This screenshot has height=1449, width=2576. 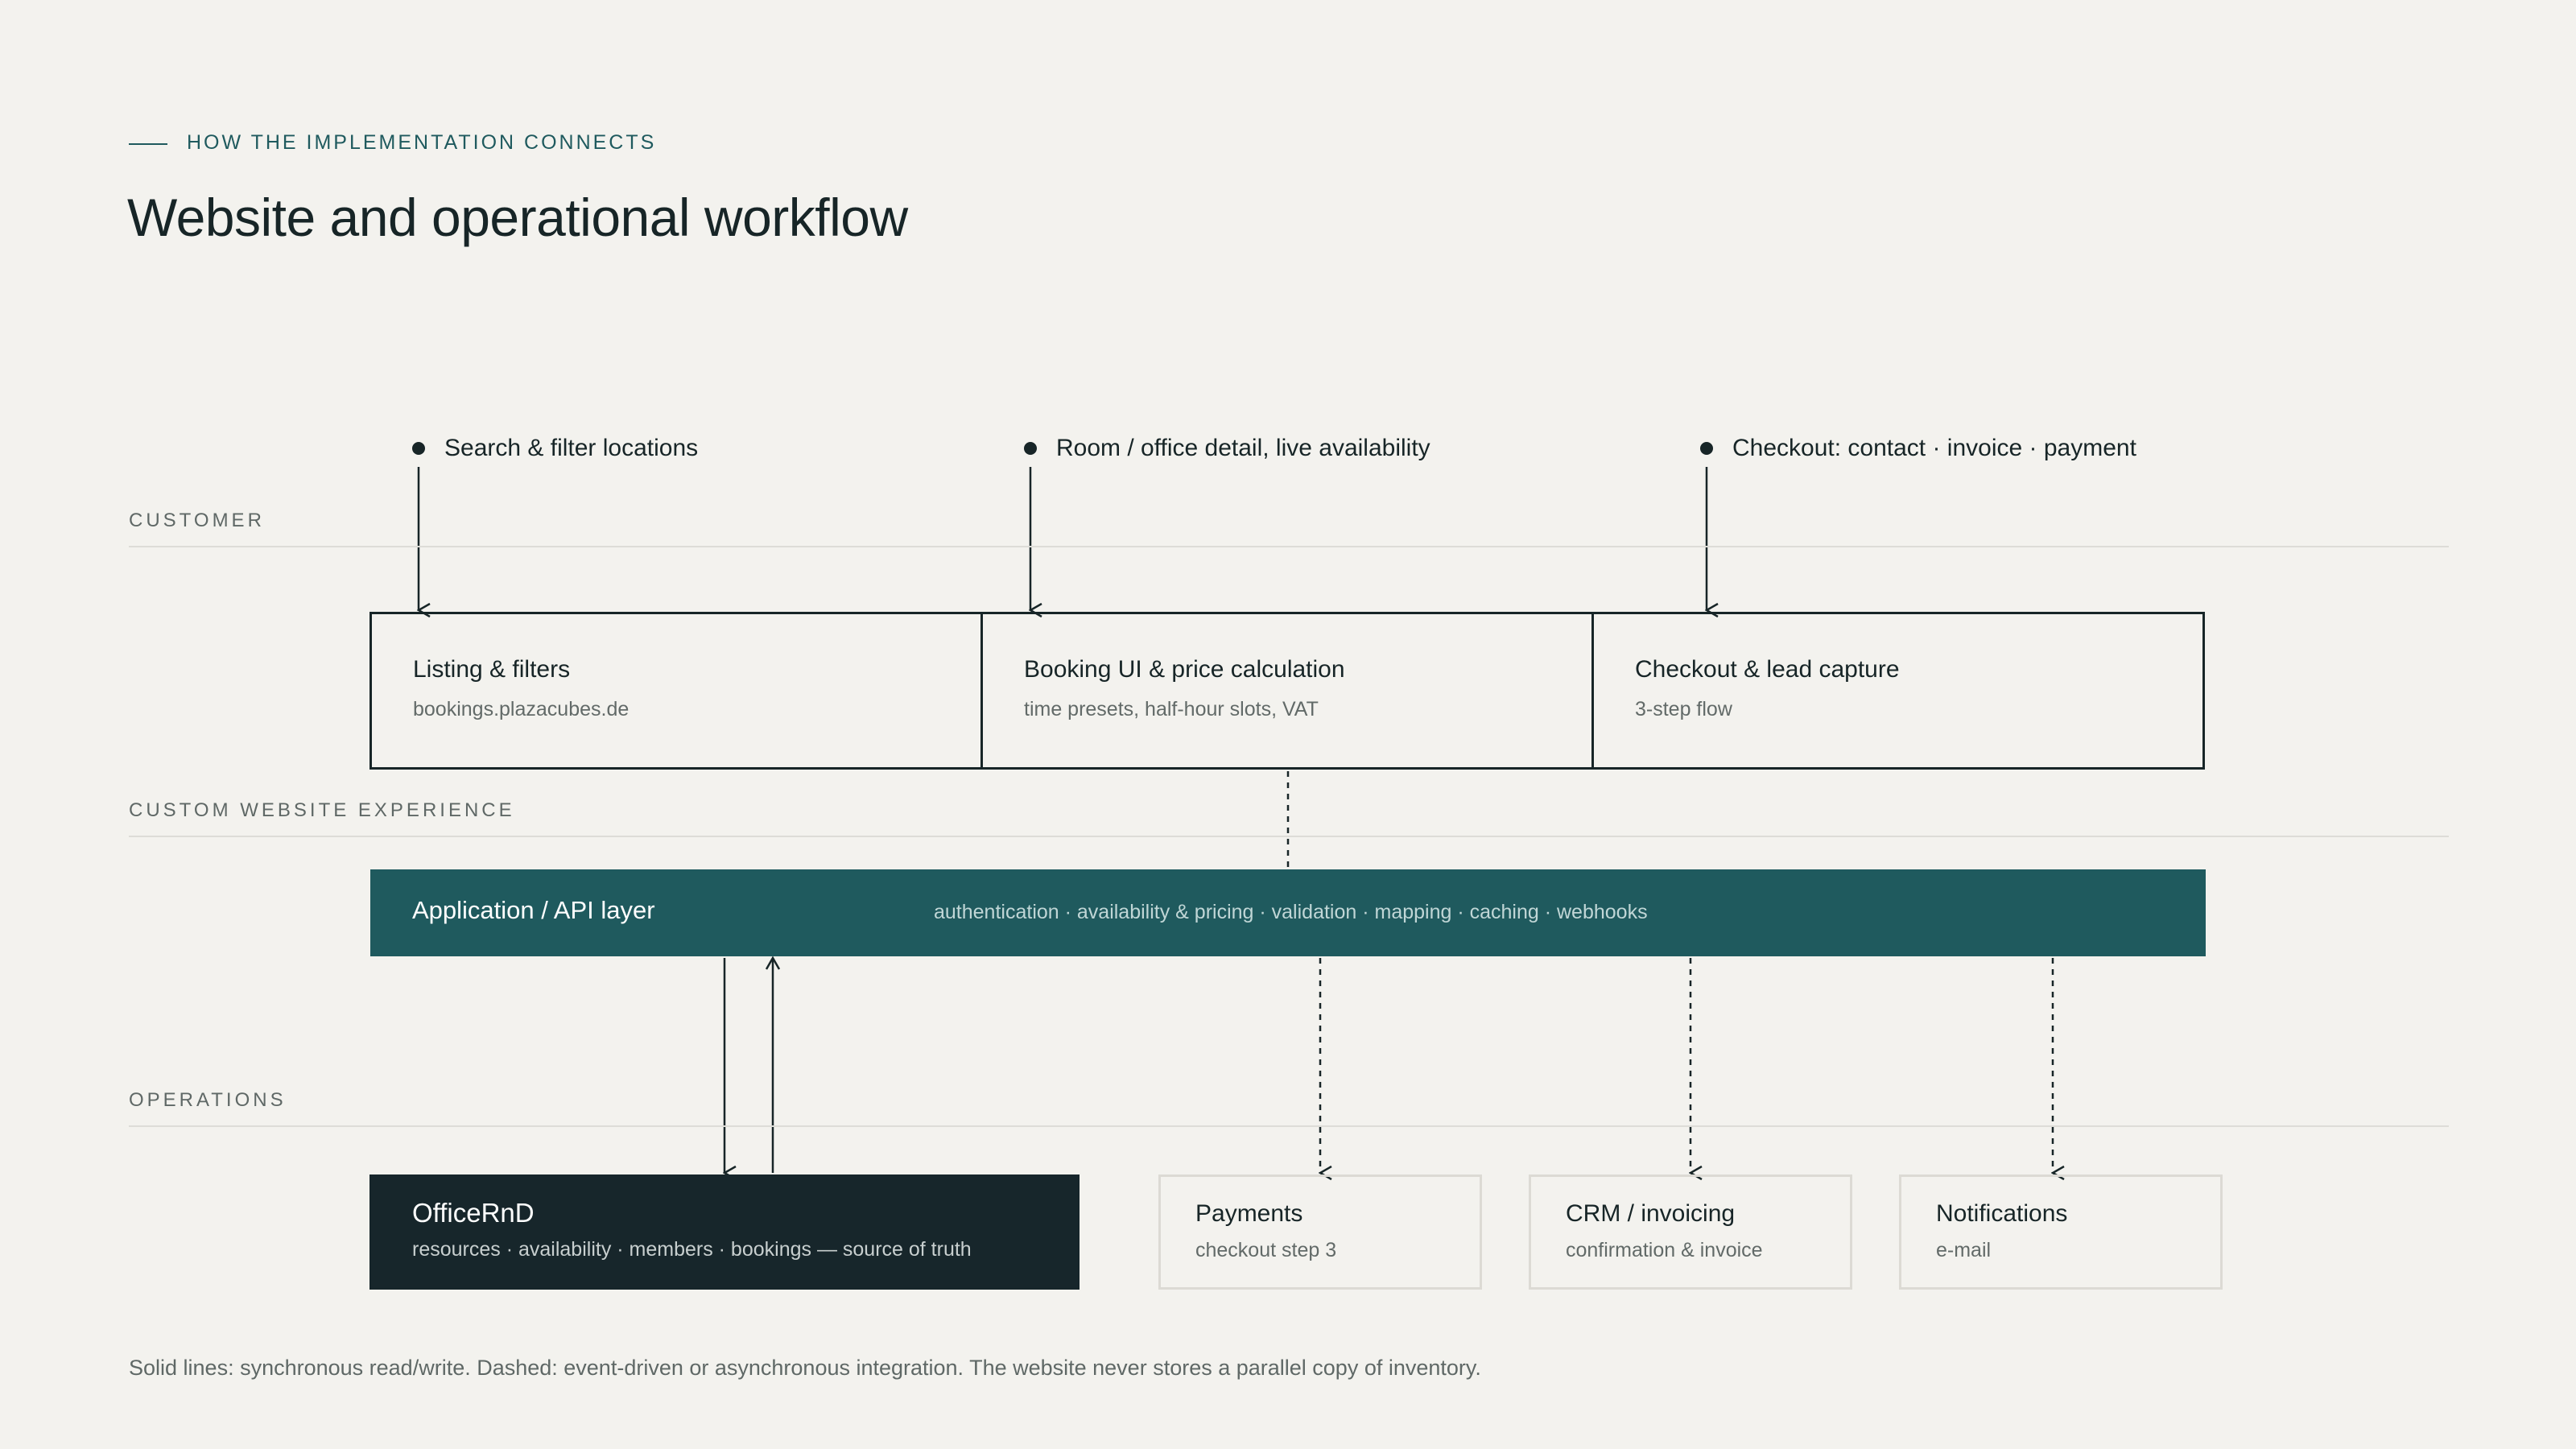 I want to click on customer-step-search: Search & filter locations, so click(x=555, y=448).